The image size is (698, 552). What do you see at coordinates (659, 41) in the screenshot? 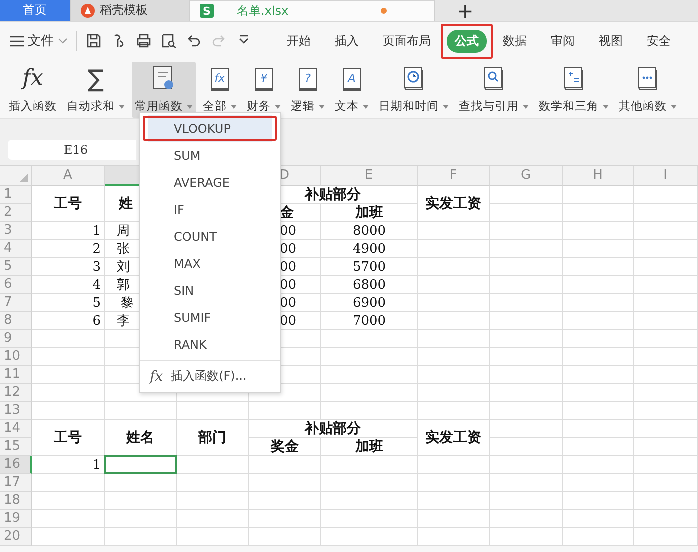
I see `ribbon-tab: 安全` at bounding box center [659, 41].